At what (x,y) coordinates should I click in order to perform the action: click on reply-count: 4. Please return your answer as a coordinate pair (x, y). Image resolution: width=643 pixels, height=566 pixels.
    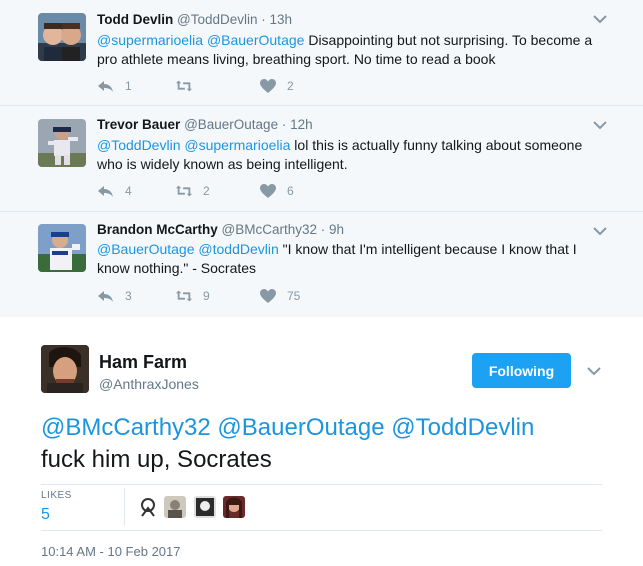
    Looking at the image, I should click on (128, 191).